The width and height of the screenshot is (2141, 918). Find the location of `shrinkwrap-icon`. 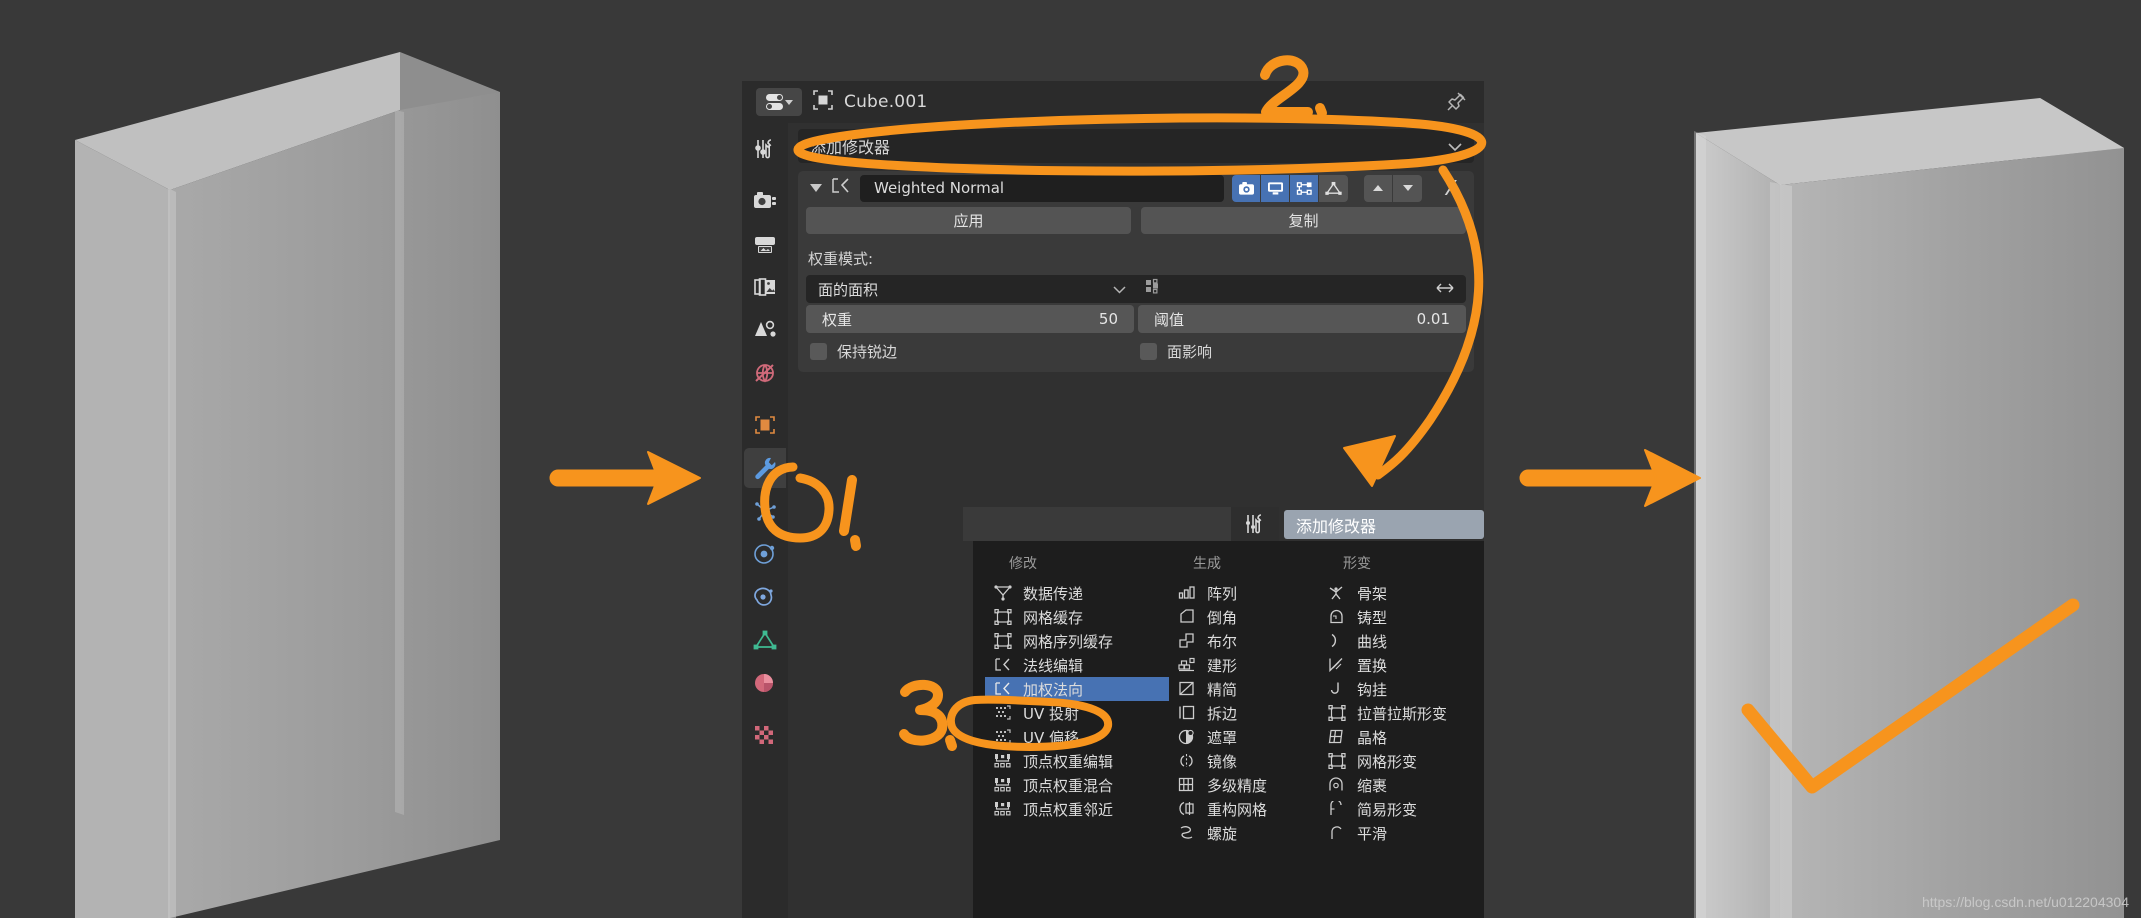

shrinkwrap-icon is located at coordinates (1337, 785).